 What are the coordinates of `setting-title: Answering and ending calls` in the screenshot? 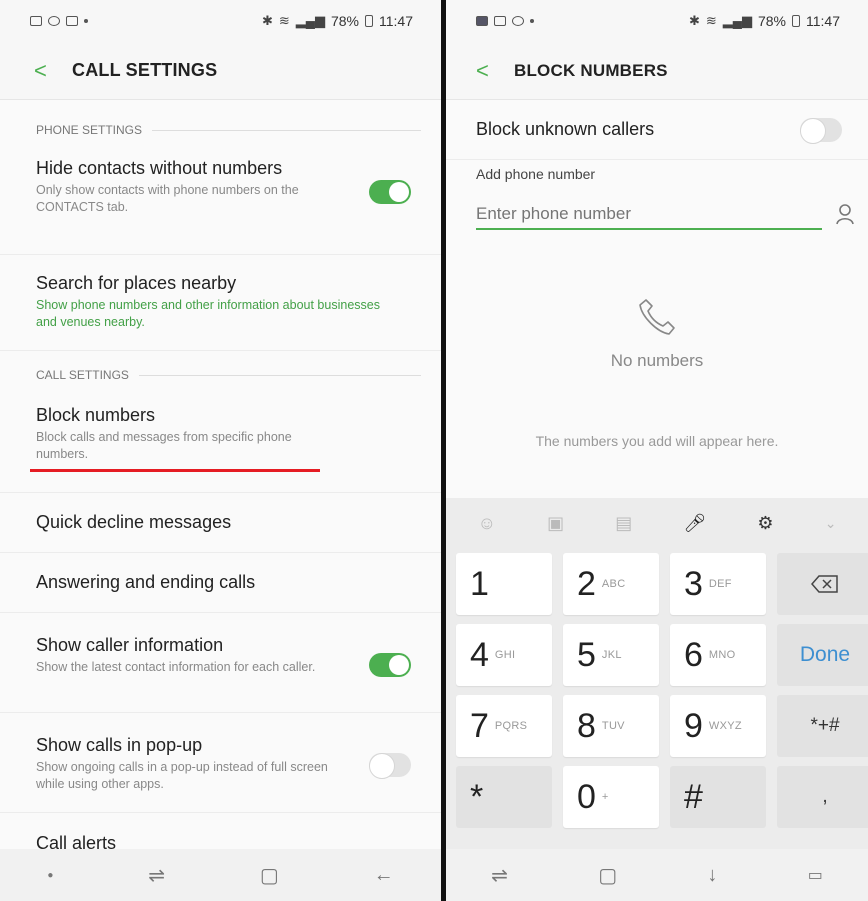 It's located at (146, 582).